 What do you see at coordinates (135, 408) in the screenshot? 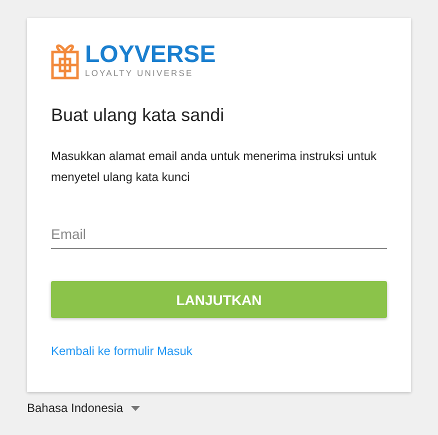
I see `caret-icon` at bounding box center [135, 408].